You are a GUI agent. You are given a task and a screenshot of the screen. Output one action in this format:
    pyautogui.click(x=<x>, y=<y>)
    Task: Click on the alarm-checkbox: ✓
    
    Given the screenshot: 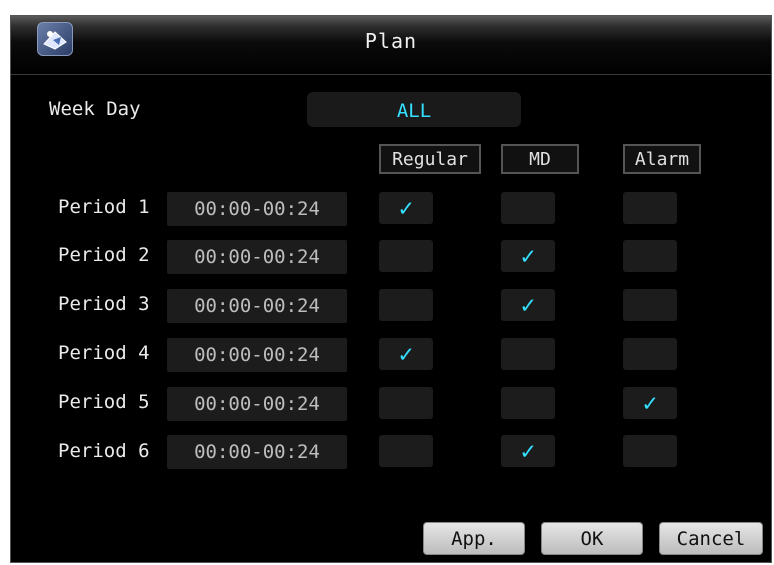 What is the action you would take?
    pyautogui.click(x=650, y=403)
    